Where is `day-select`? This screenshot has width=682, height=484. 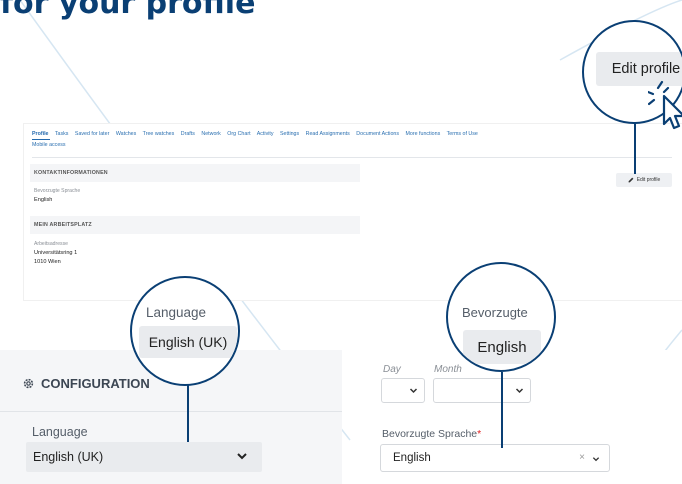 day-select is located at coordinates (403, 390).